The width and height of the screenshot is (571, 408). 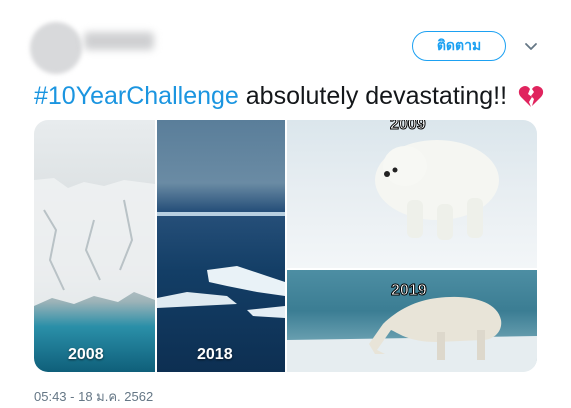 I want to click on hashtag-link: #10YearChallenge, so click(x=136, y=96).